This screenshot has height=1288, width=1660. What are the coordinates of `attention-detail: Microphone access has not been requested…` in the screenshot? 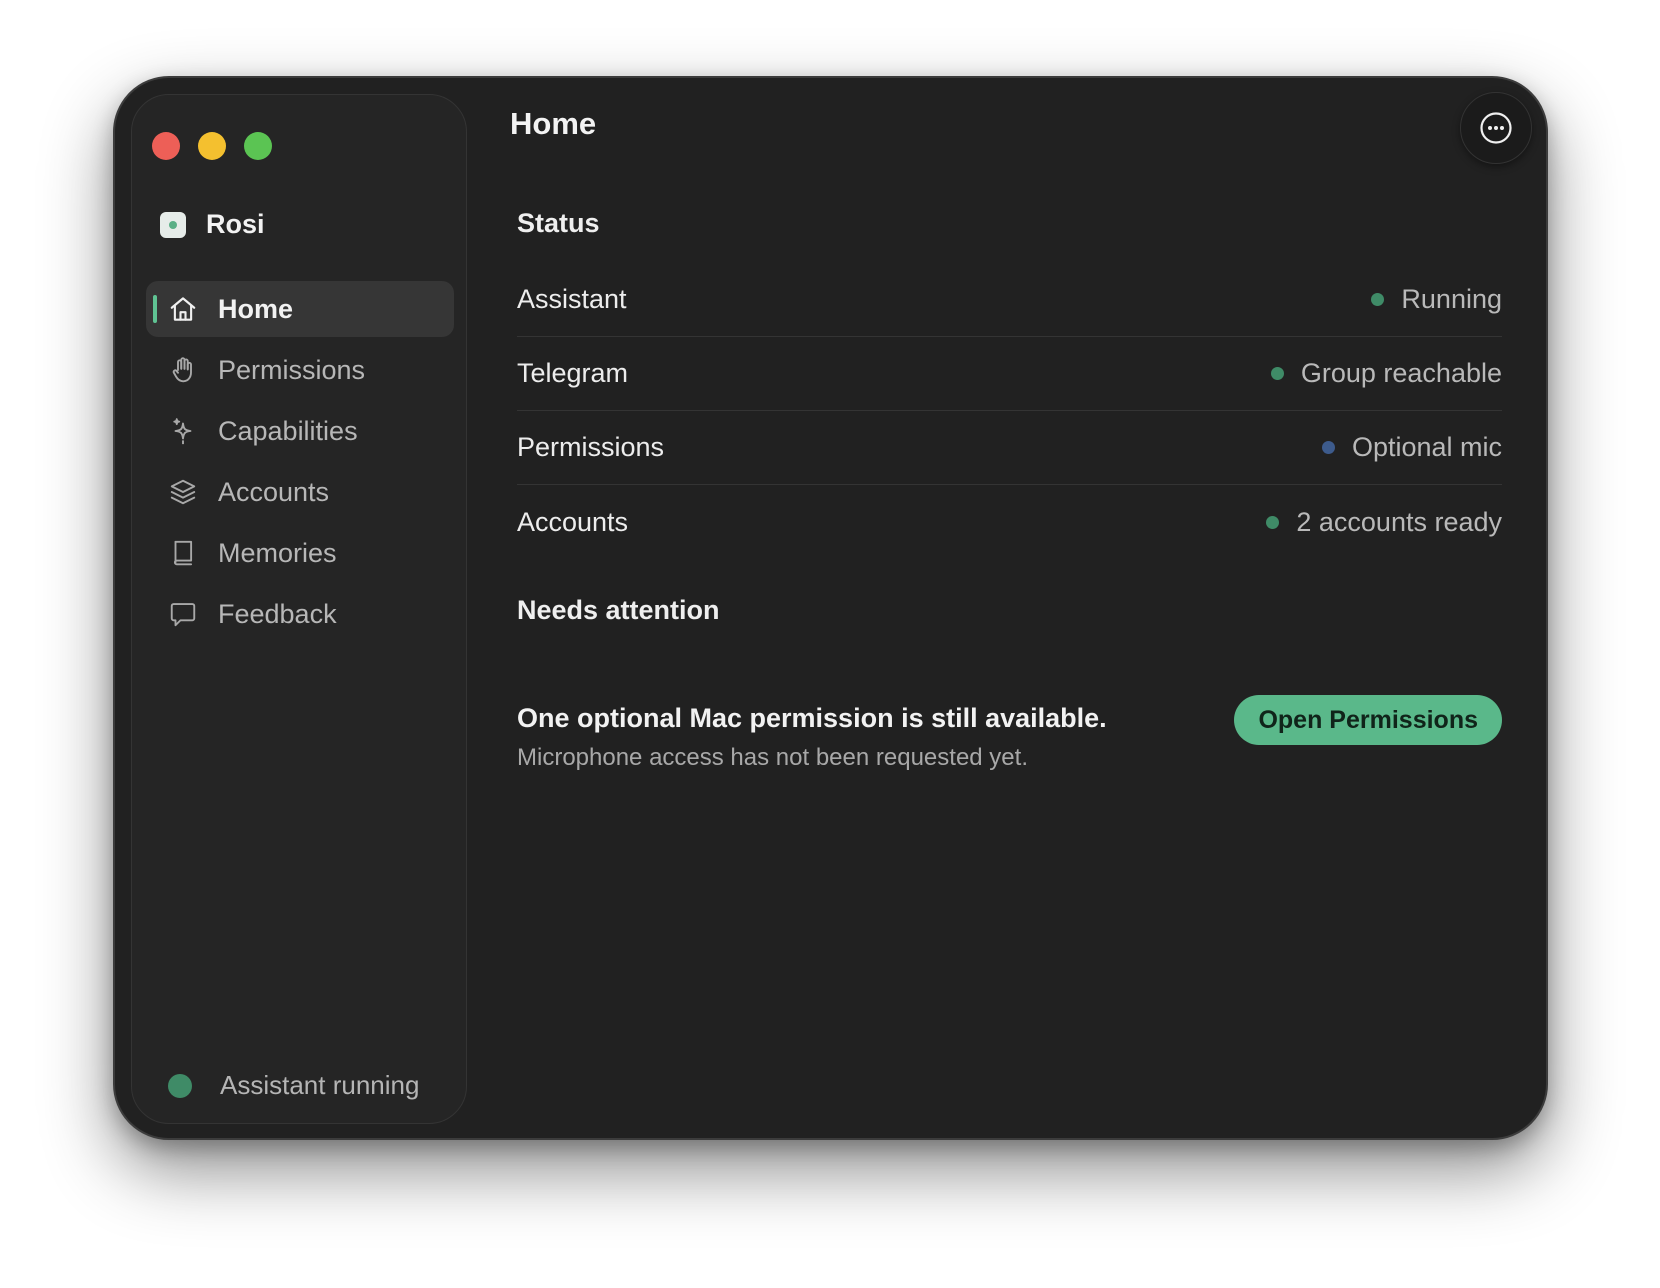 It's located at (772, 757).